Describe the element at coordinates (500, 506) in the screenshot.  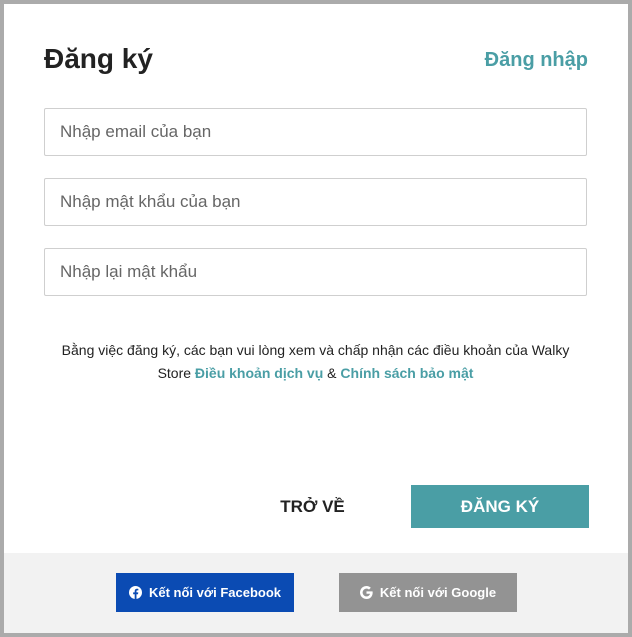
I see `signup-button: ĐĂNG KÝ` at that location.